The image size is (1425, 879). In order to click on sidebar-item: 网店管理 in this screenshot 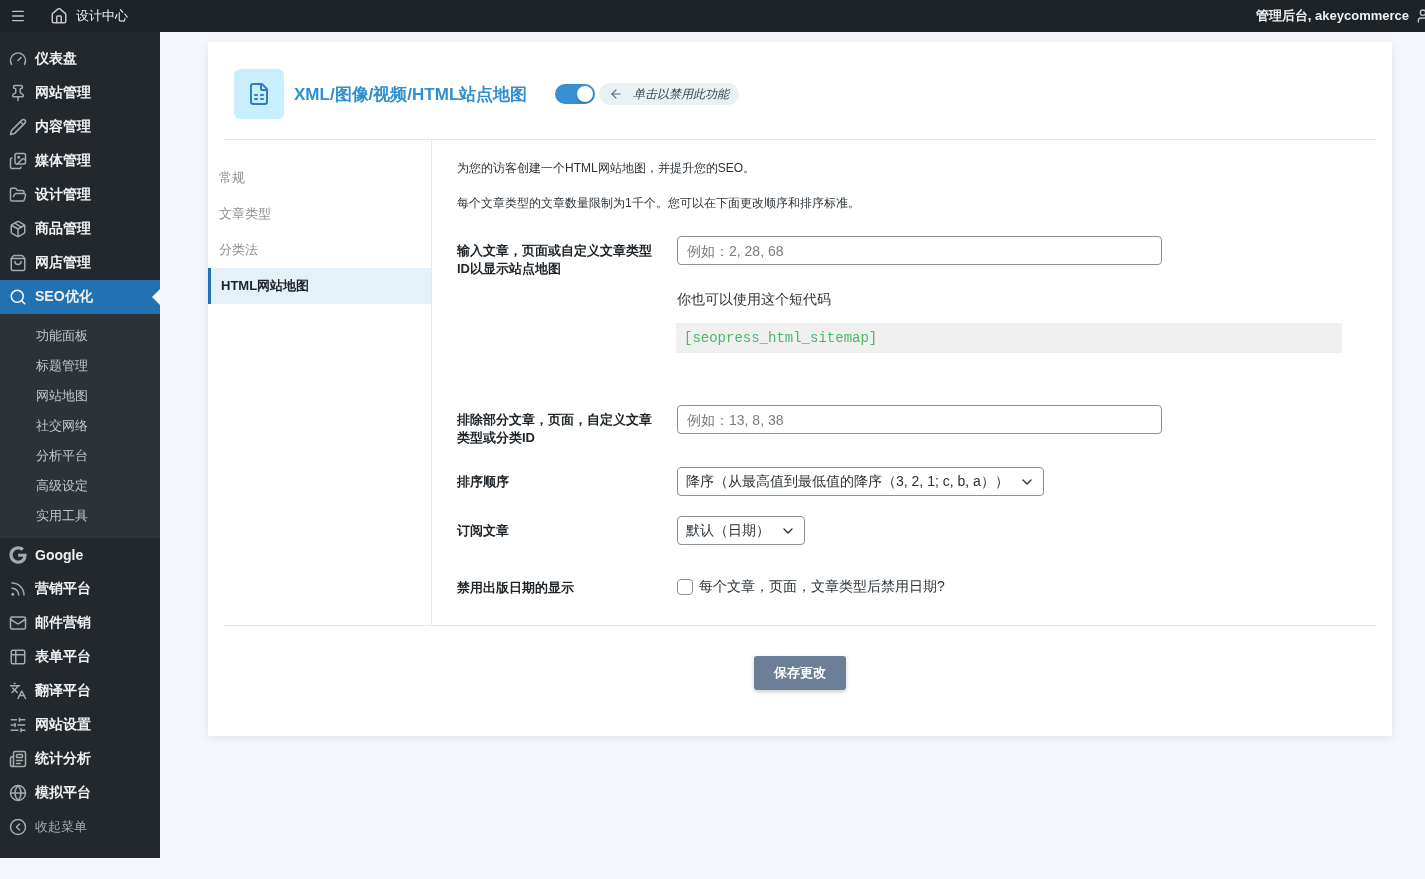, I will do `click(80, 263)`.